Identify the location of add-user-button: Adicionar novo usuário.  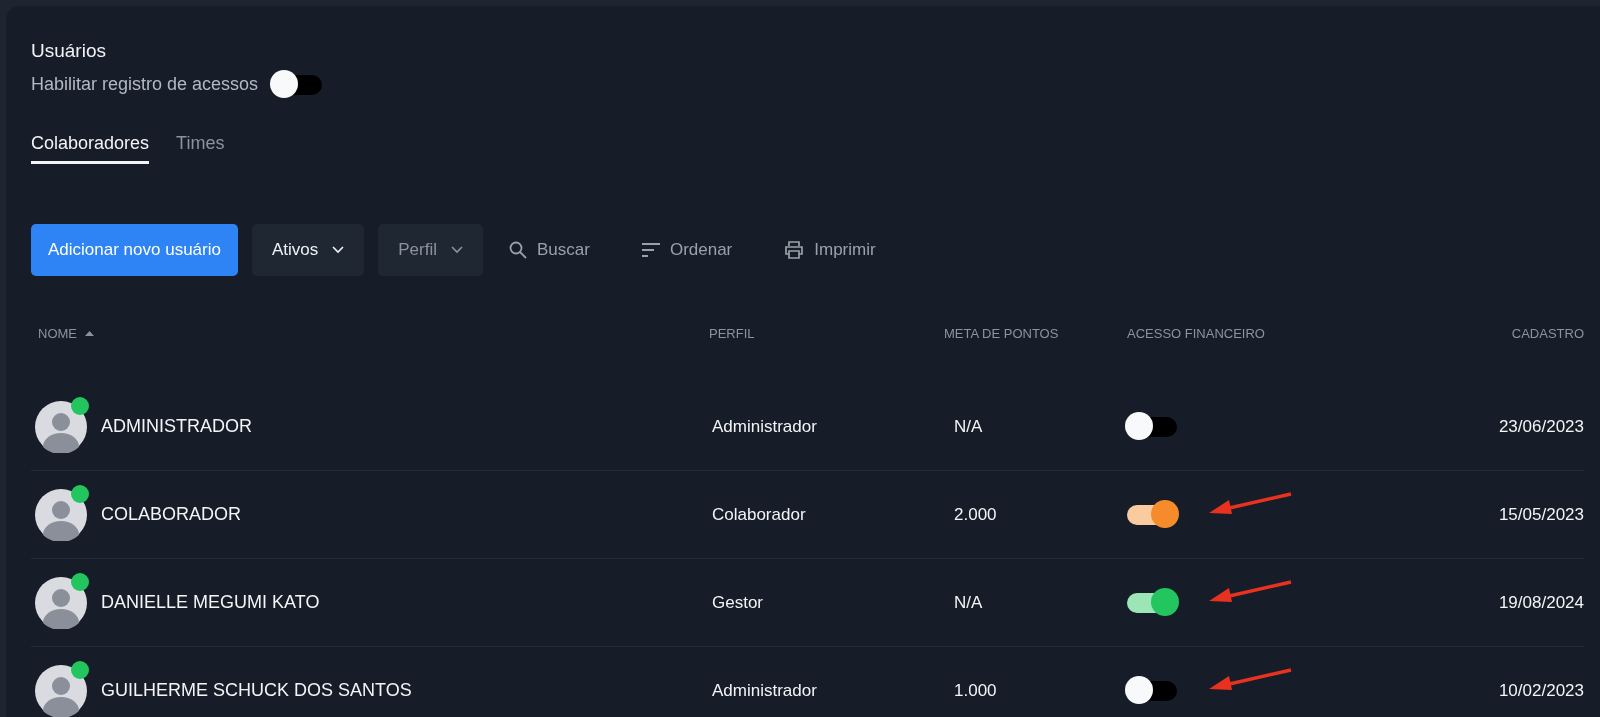
(134, 250).